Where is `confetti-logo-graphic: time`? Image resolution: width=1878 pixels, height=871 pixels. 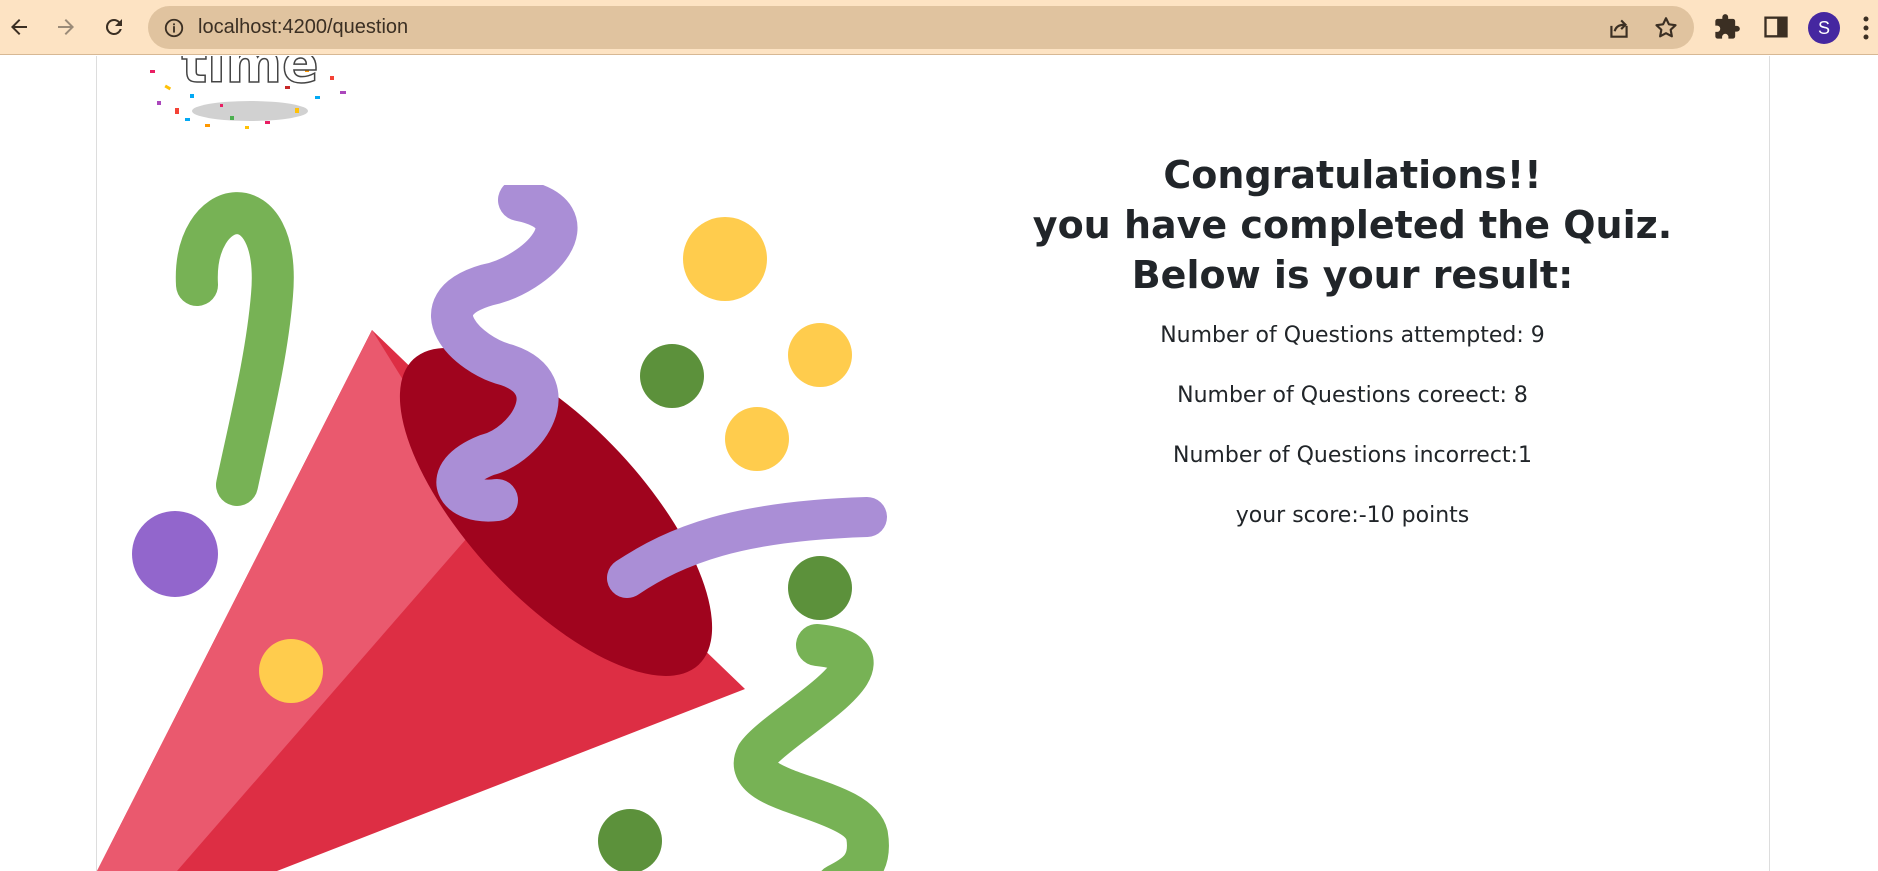 confetti-logo-graphic: time is located at coordinates (248, 92).